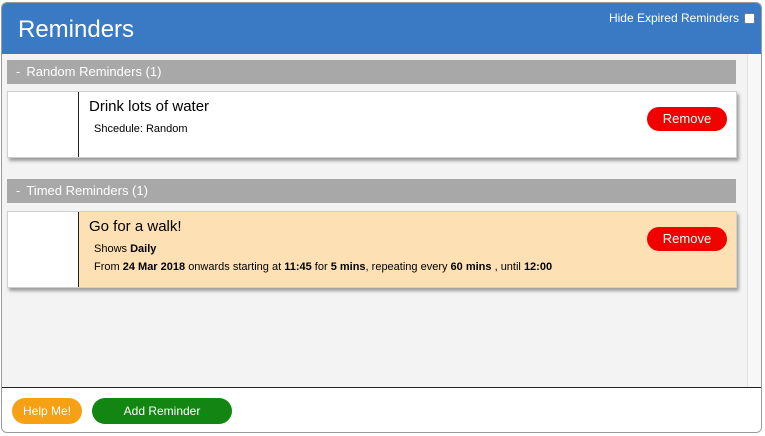  I want to click on start-date: 24 Mar 2018, so click(154, 267).